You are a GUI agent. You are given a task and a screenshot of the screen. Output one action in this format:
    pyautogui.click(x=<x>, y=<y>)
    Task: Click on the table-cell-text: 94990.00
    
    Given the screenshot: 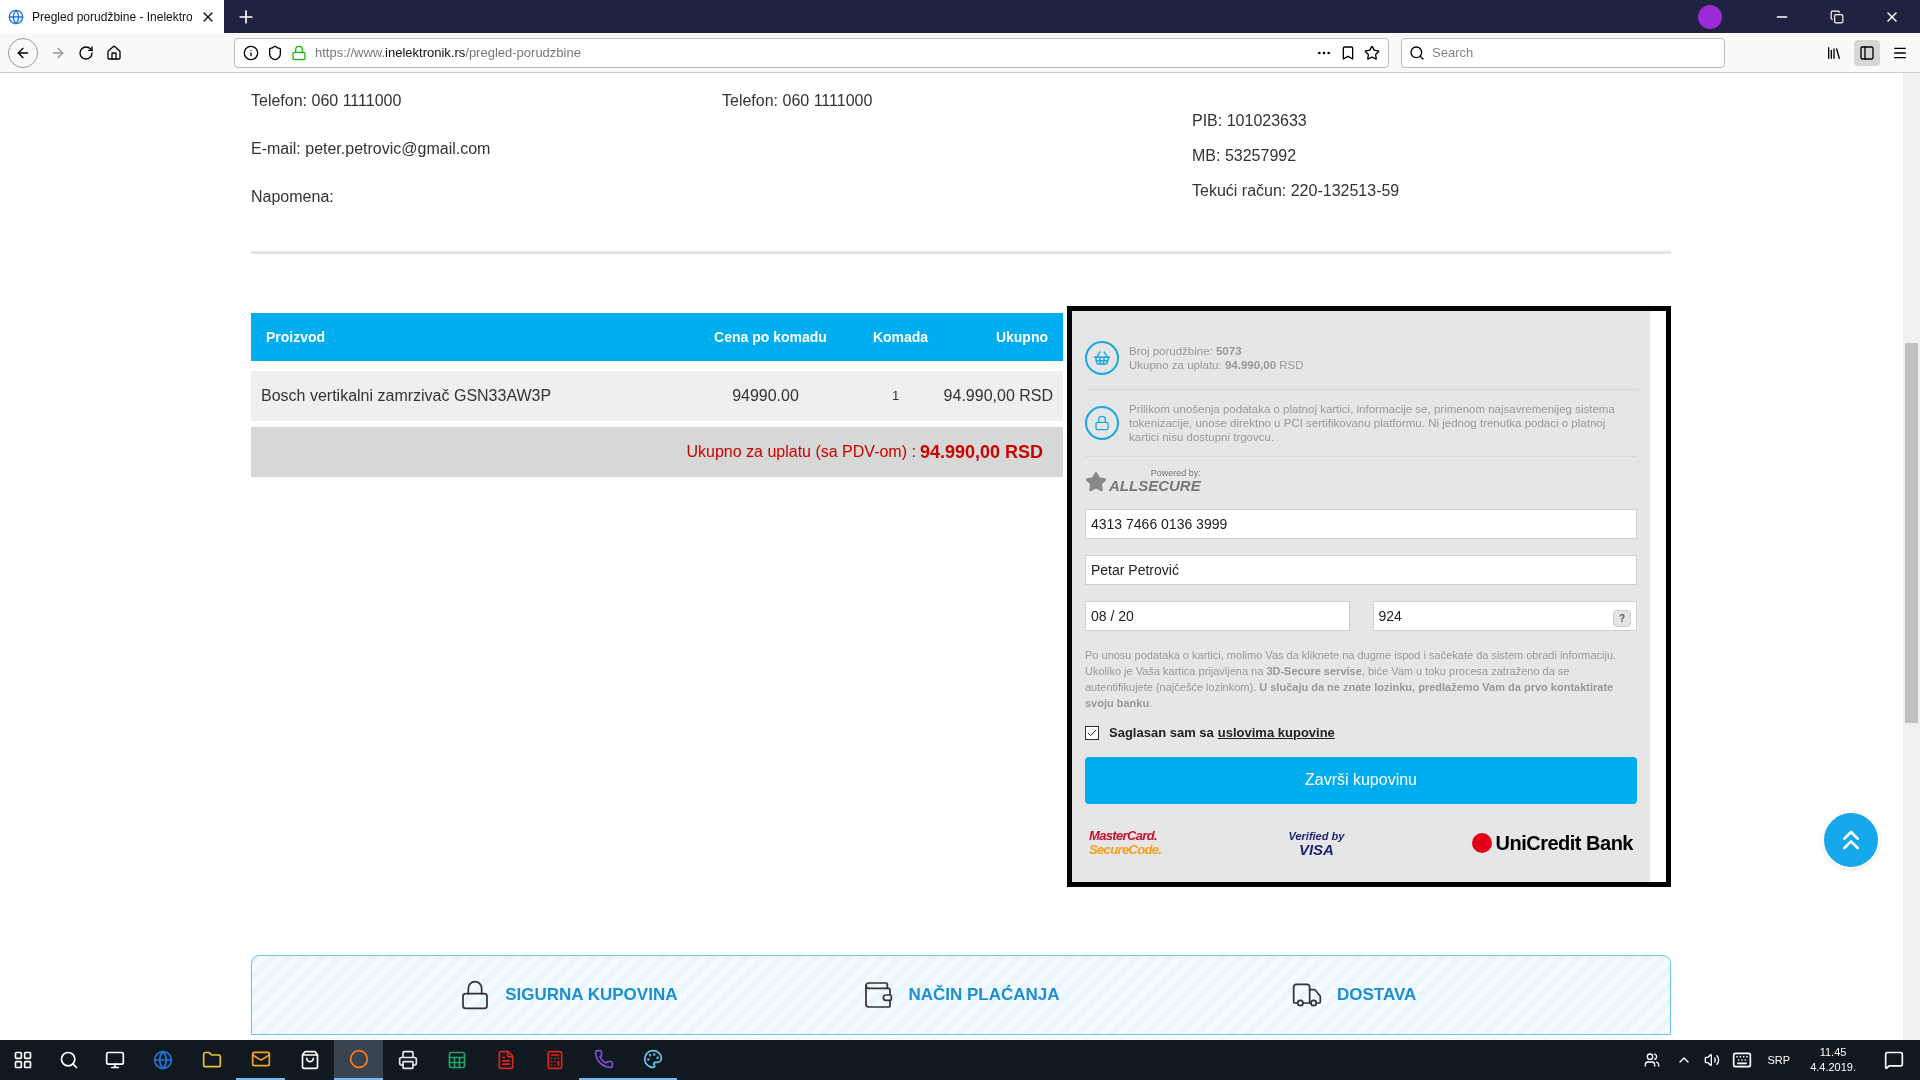 What is the action you would take?
    pyautogui.click(x=765, y=396)
    